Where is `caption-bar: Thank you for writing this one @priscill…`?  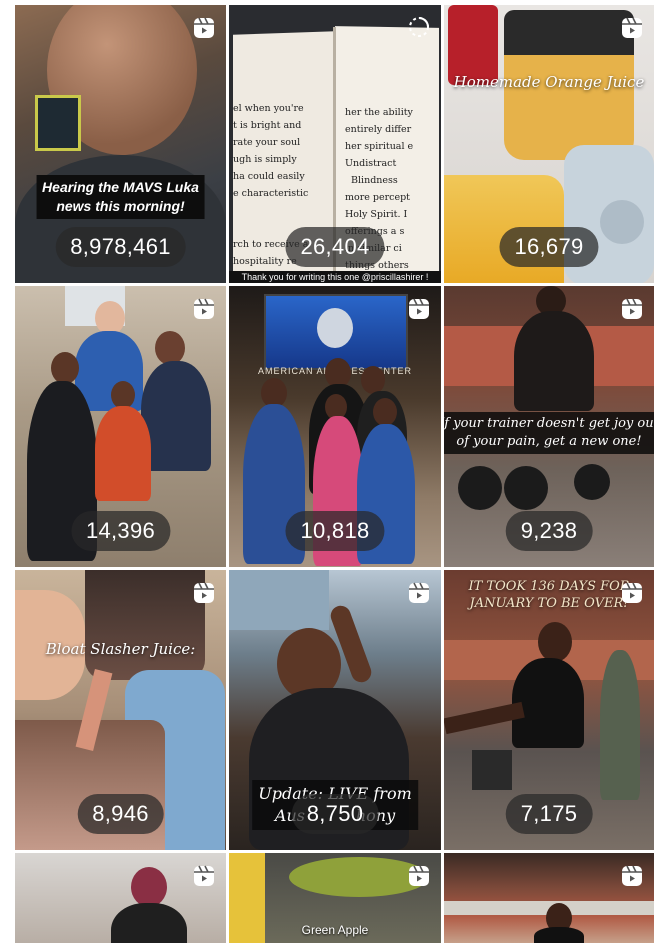 caption-bar: Thank you for writing this one @priscill… is located at coordinates (335, 277).